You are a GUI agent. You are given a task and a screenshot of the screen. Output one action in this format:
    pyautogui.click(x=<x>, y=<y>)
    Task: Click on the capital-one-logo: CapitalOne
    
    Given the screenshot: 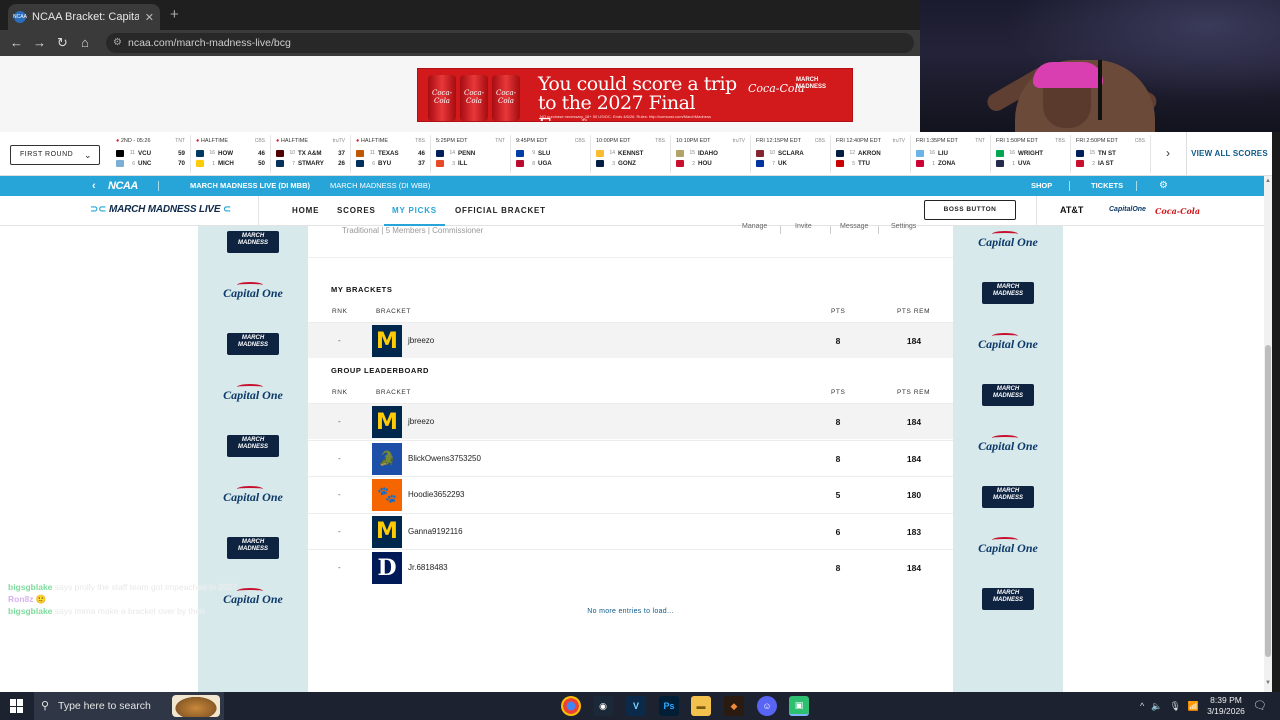 What is the action you would take?
    pyautogui.click(x=1127, y=209)
    